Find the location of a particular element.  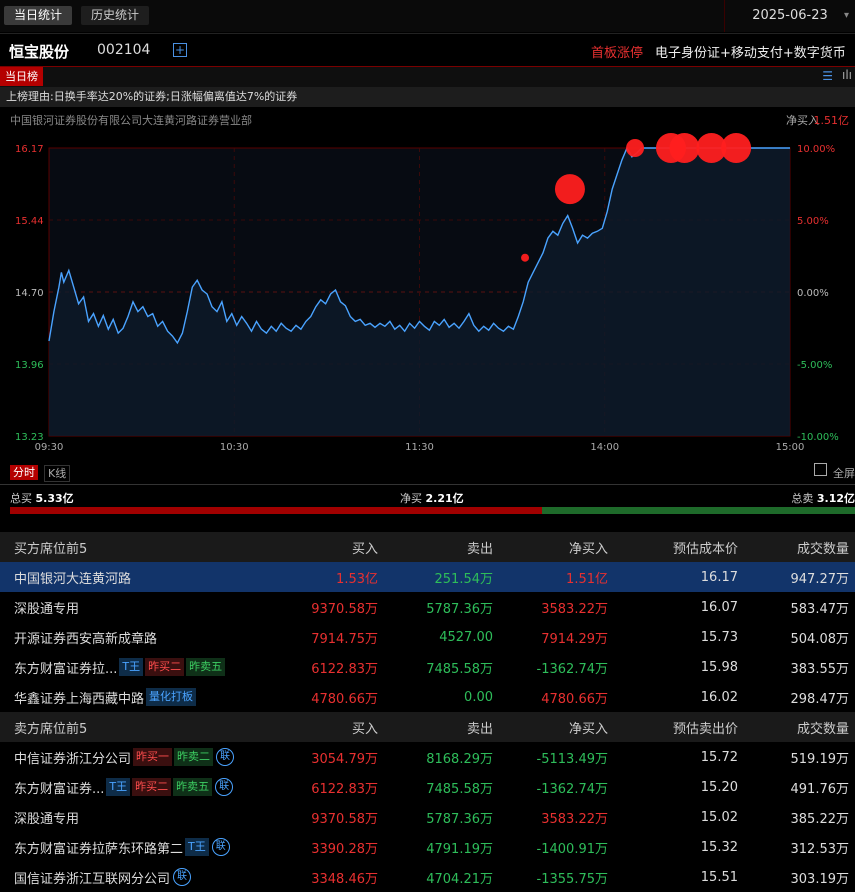

sell-amount: 5787.36万 is located at coordinates (459, 819).